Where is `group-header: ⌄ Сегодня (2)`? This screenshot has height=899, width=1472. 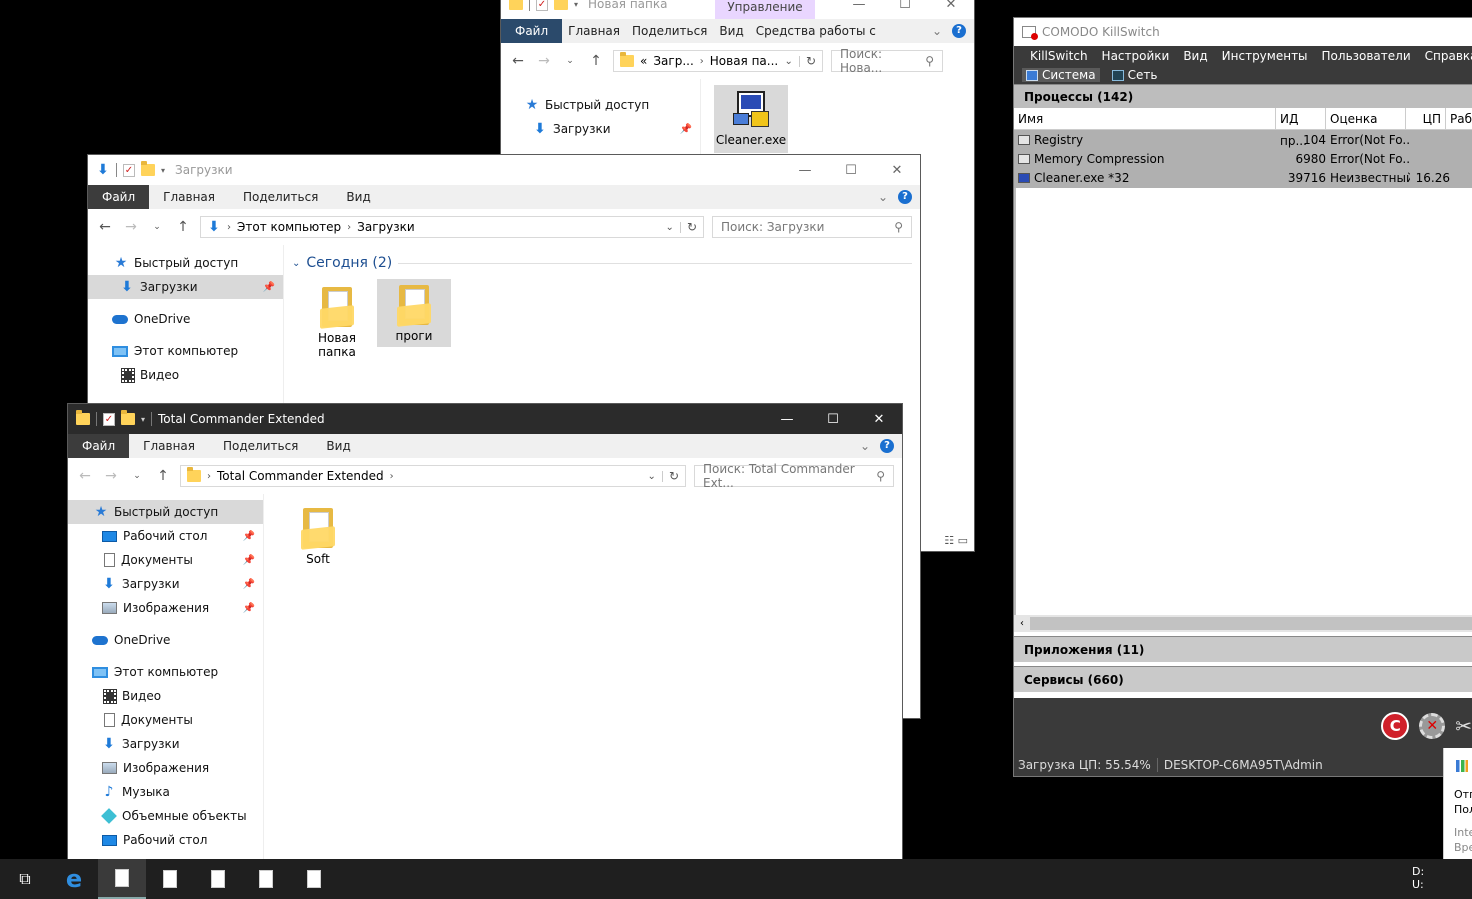 group-header: ⌄ Сегодня (2) is located at coordinates (602, 263).